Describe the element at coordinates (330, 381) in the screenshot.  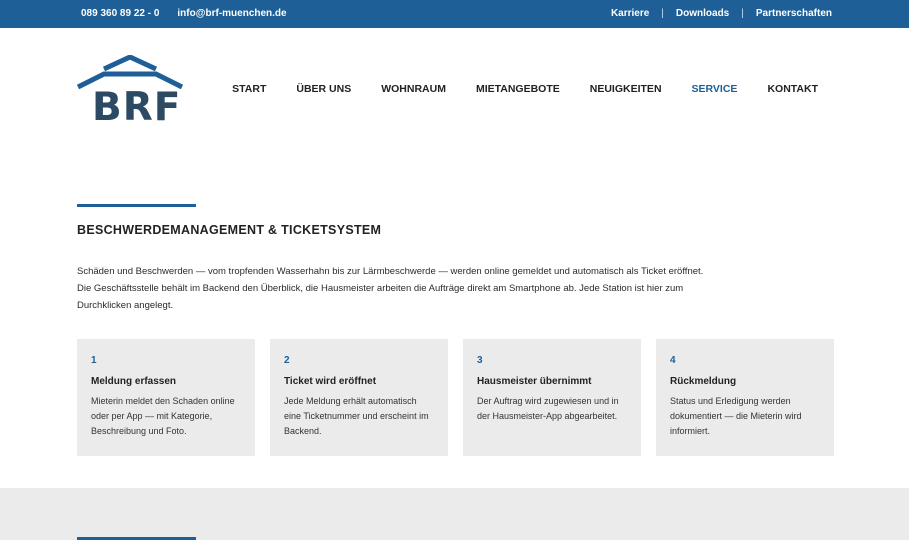
I see `step-title: Ticket wird eröffnet` at that location.